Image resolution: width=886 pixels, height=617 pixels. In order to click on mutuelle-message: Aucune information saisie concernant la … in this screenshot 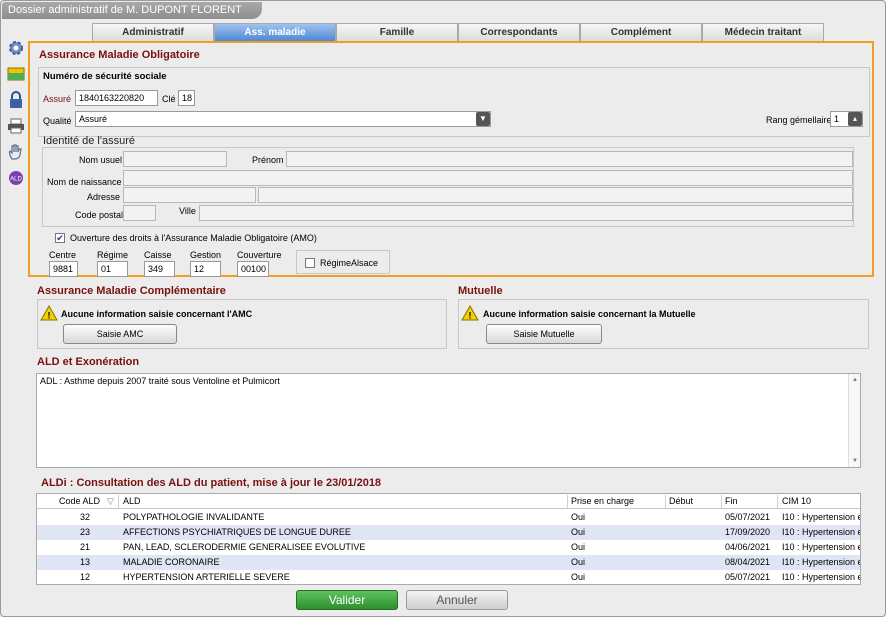, I will do `click(589, 314)`.